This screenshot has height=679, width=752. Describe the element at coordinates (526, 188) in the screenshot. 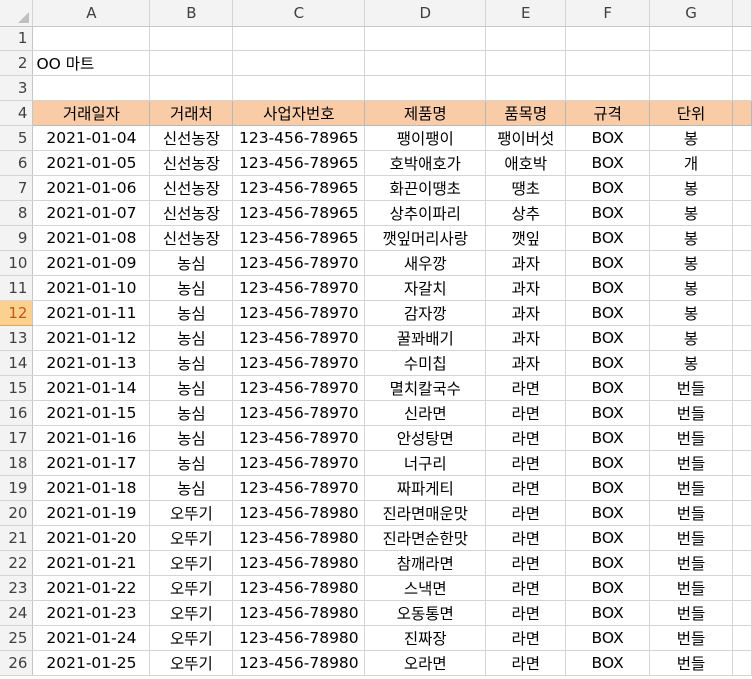

I see `cell-item: 땡초` at that location.